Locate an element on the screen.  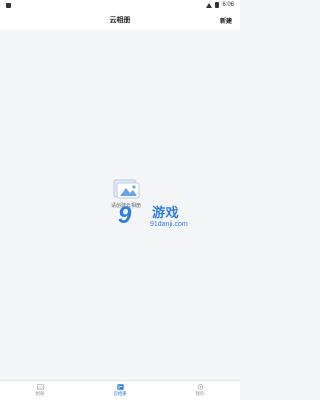
app-header: 云相册 新建 is located at coordinates (120, 20).